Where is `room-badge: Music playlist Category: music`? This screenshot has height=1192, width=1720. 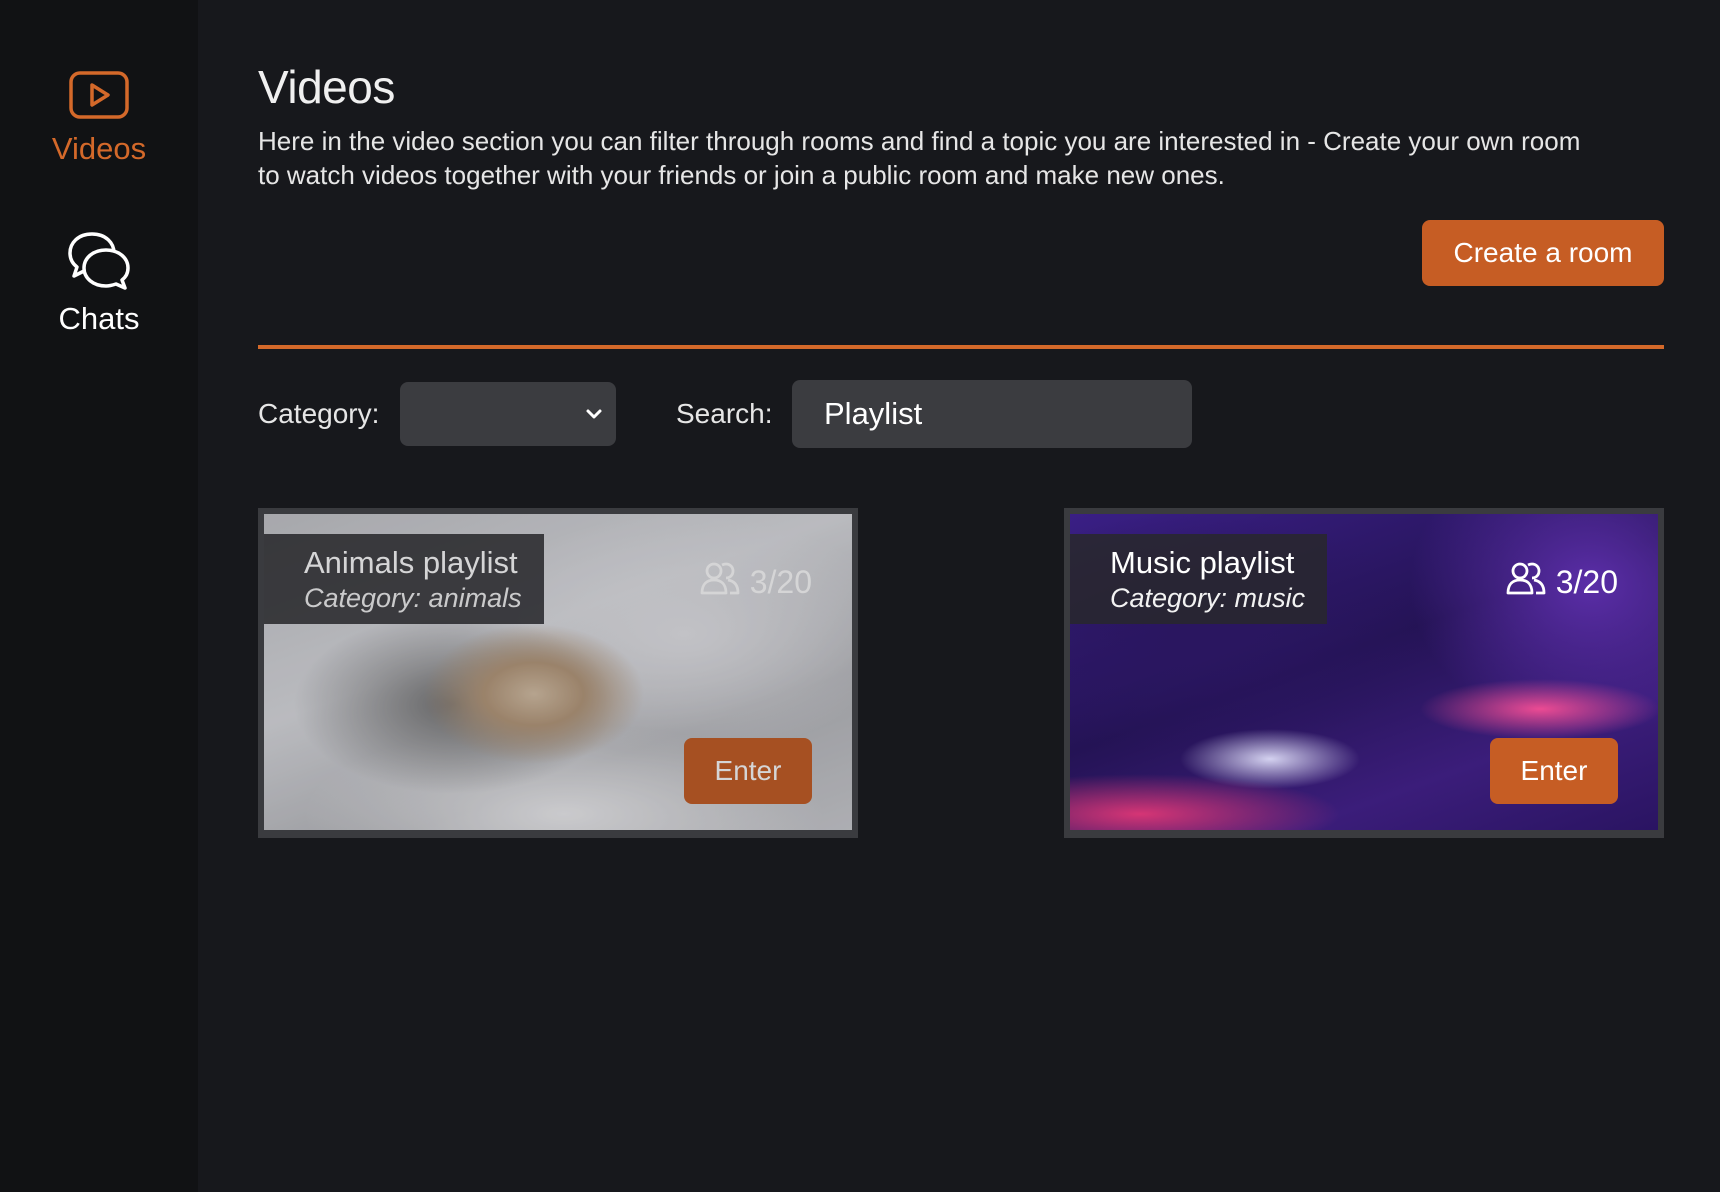
room-badge: Music playlist Category: music is located at coordinates (1199, 579).